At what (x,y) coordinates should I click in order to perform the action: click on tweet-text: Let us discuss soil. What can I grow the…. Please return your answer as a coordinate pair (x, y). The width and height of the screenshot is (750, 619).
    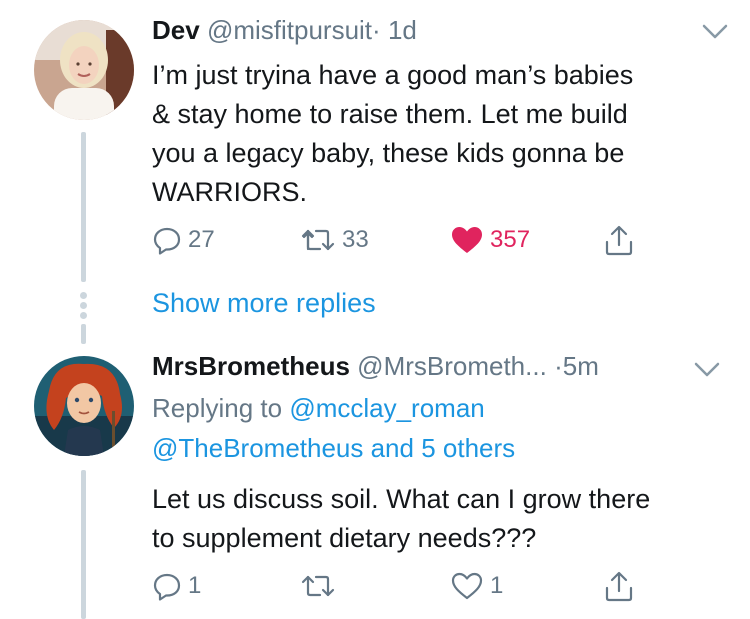
    Looking at the image, I should click on (401, 519).